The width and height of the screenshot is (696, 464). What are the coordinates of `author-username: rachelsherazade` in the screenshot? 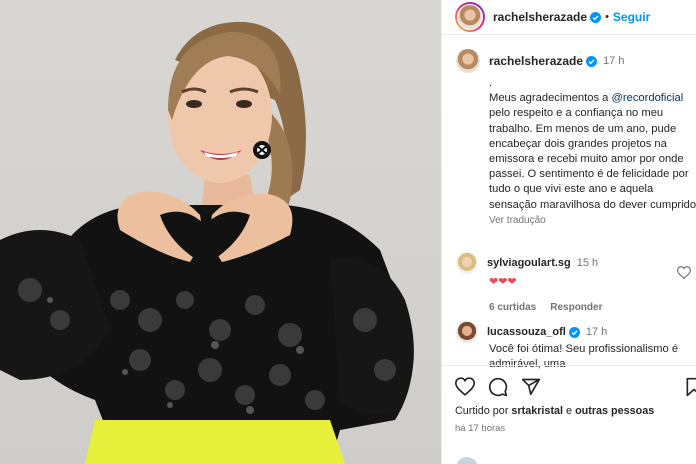 It's located at (540, 17).